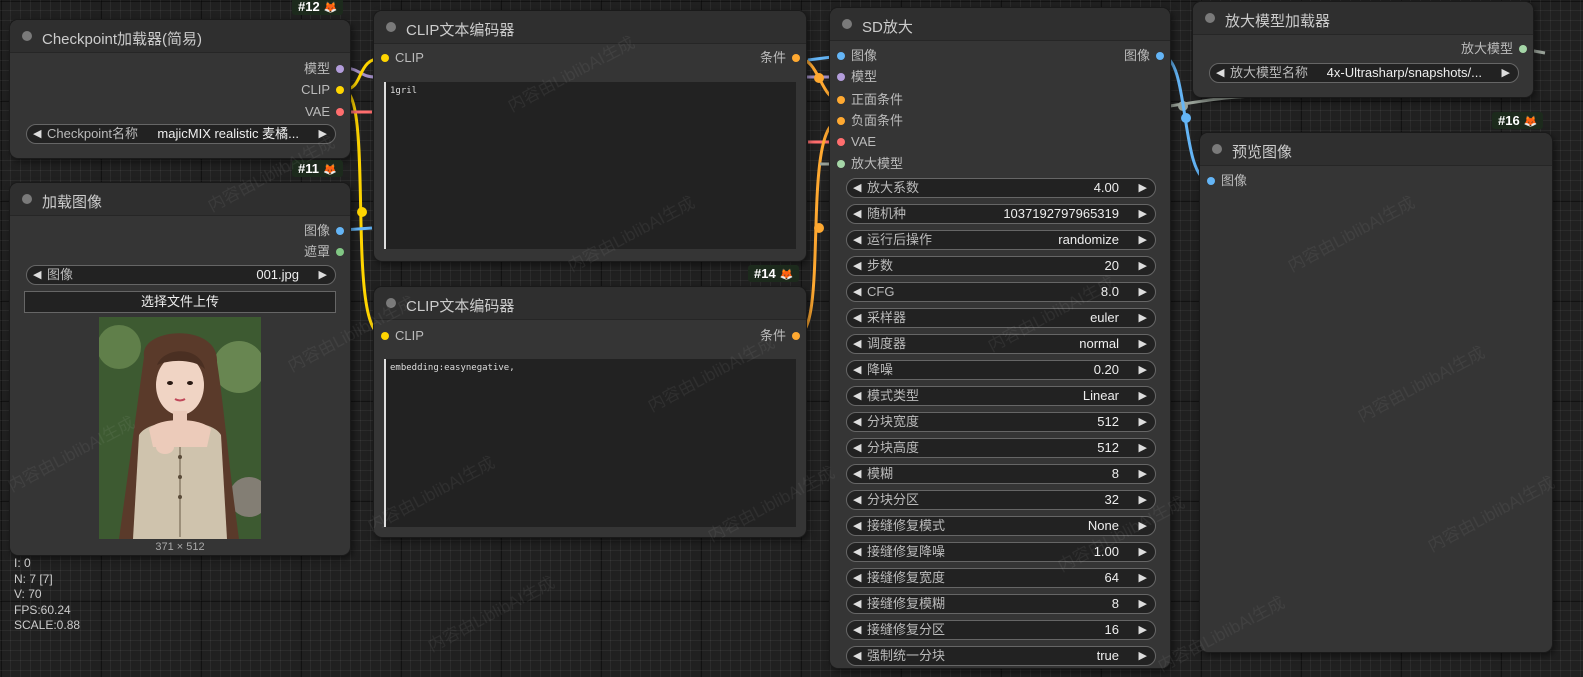 Image resolution: width=1583 pixels, height=677 pixels. What do you see at coordinates (856, 142) in the screenshot?
I see `input-vae: VAE` at bounding box center [856, 142].